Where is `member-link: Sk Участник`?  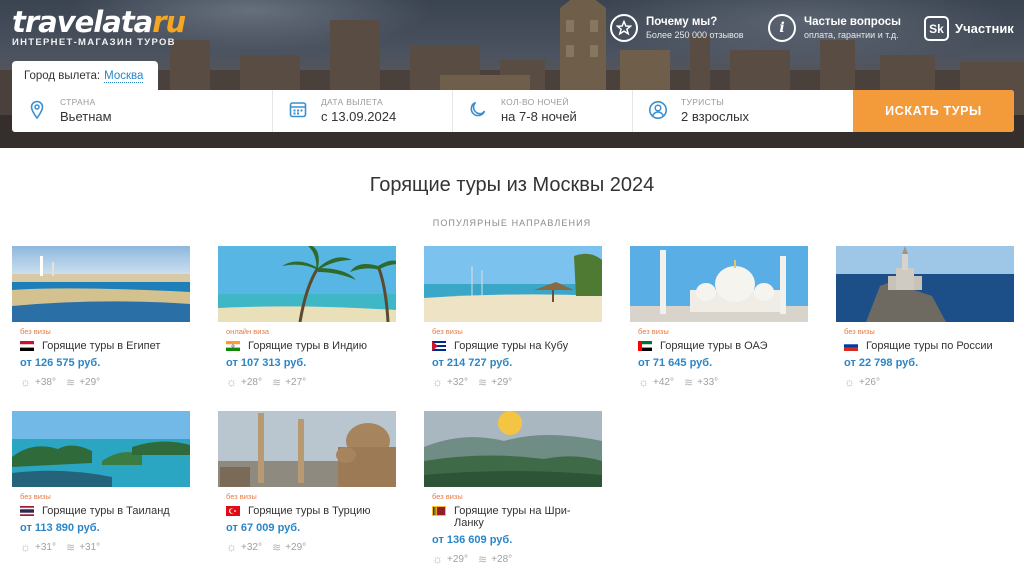
member-link: Sk Участник is located at coordinates (969, 28).